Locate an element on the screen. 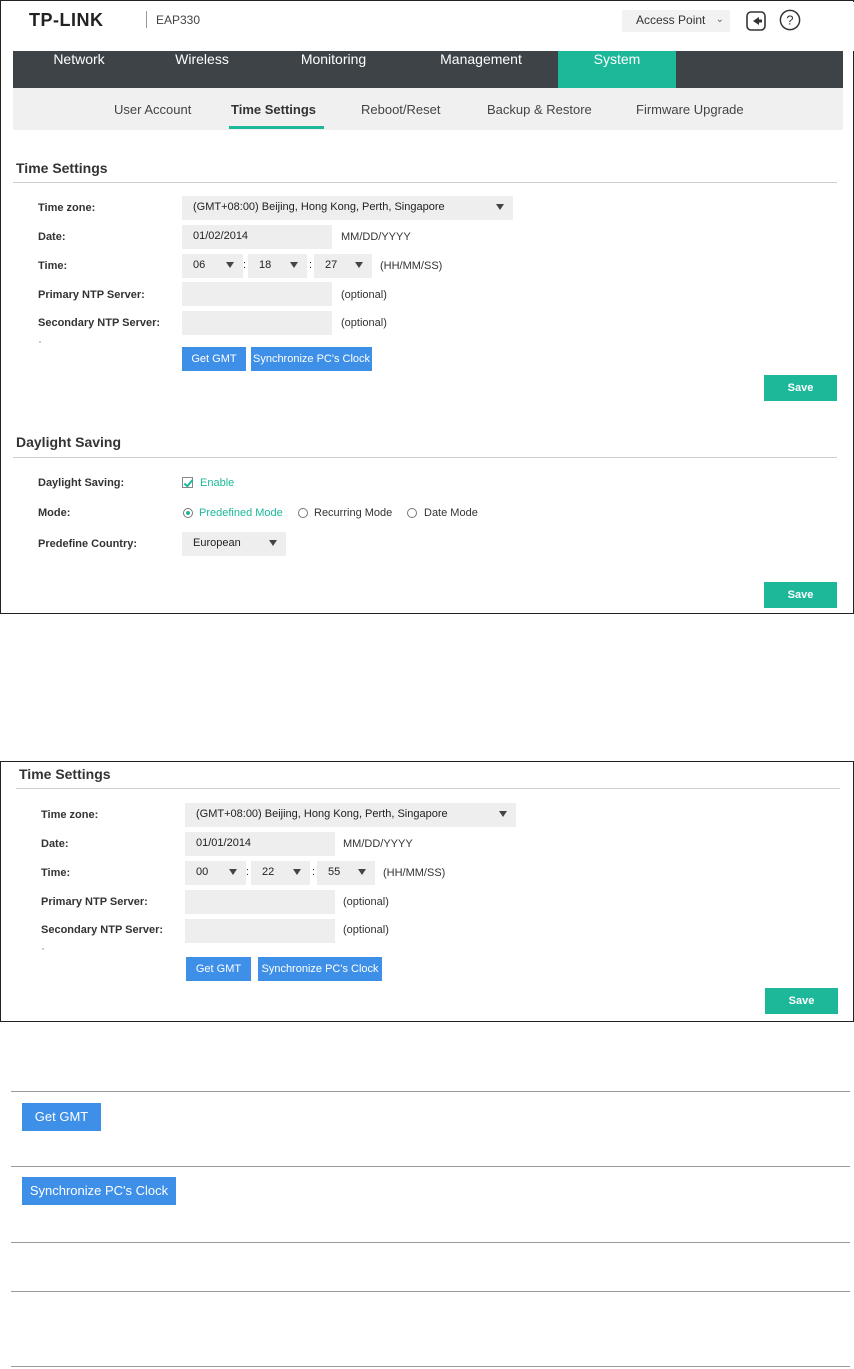  nav-wireless: Wireless is located at coordinates (202, 69).